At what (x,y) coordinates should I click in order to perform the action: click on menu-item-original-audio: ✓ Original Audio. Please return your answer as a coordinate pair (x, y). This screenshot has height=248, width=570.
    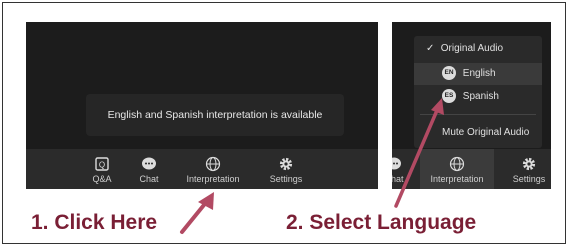
    Looking at the image, I should click on (478, 49).